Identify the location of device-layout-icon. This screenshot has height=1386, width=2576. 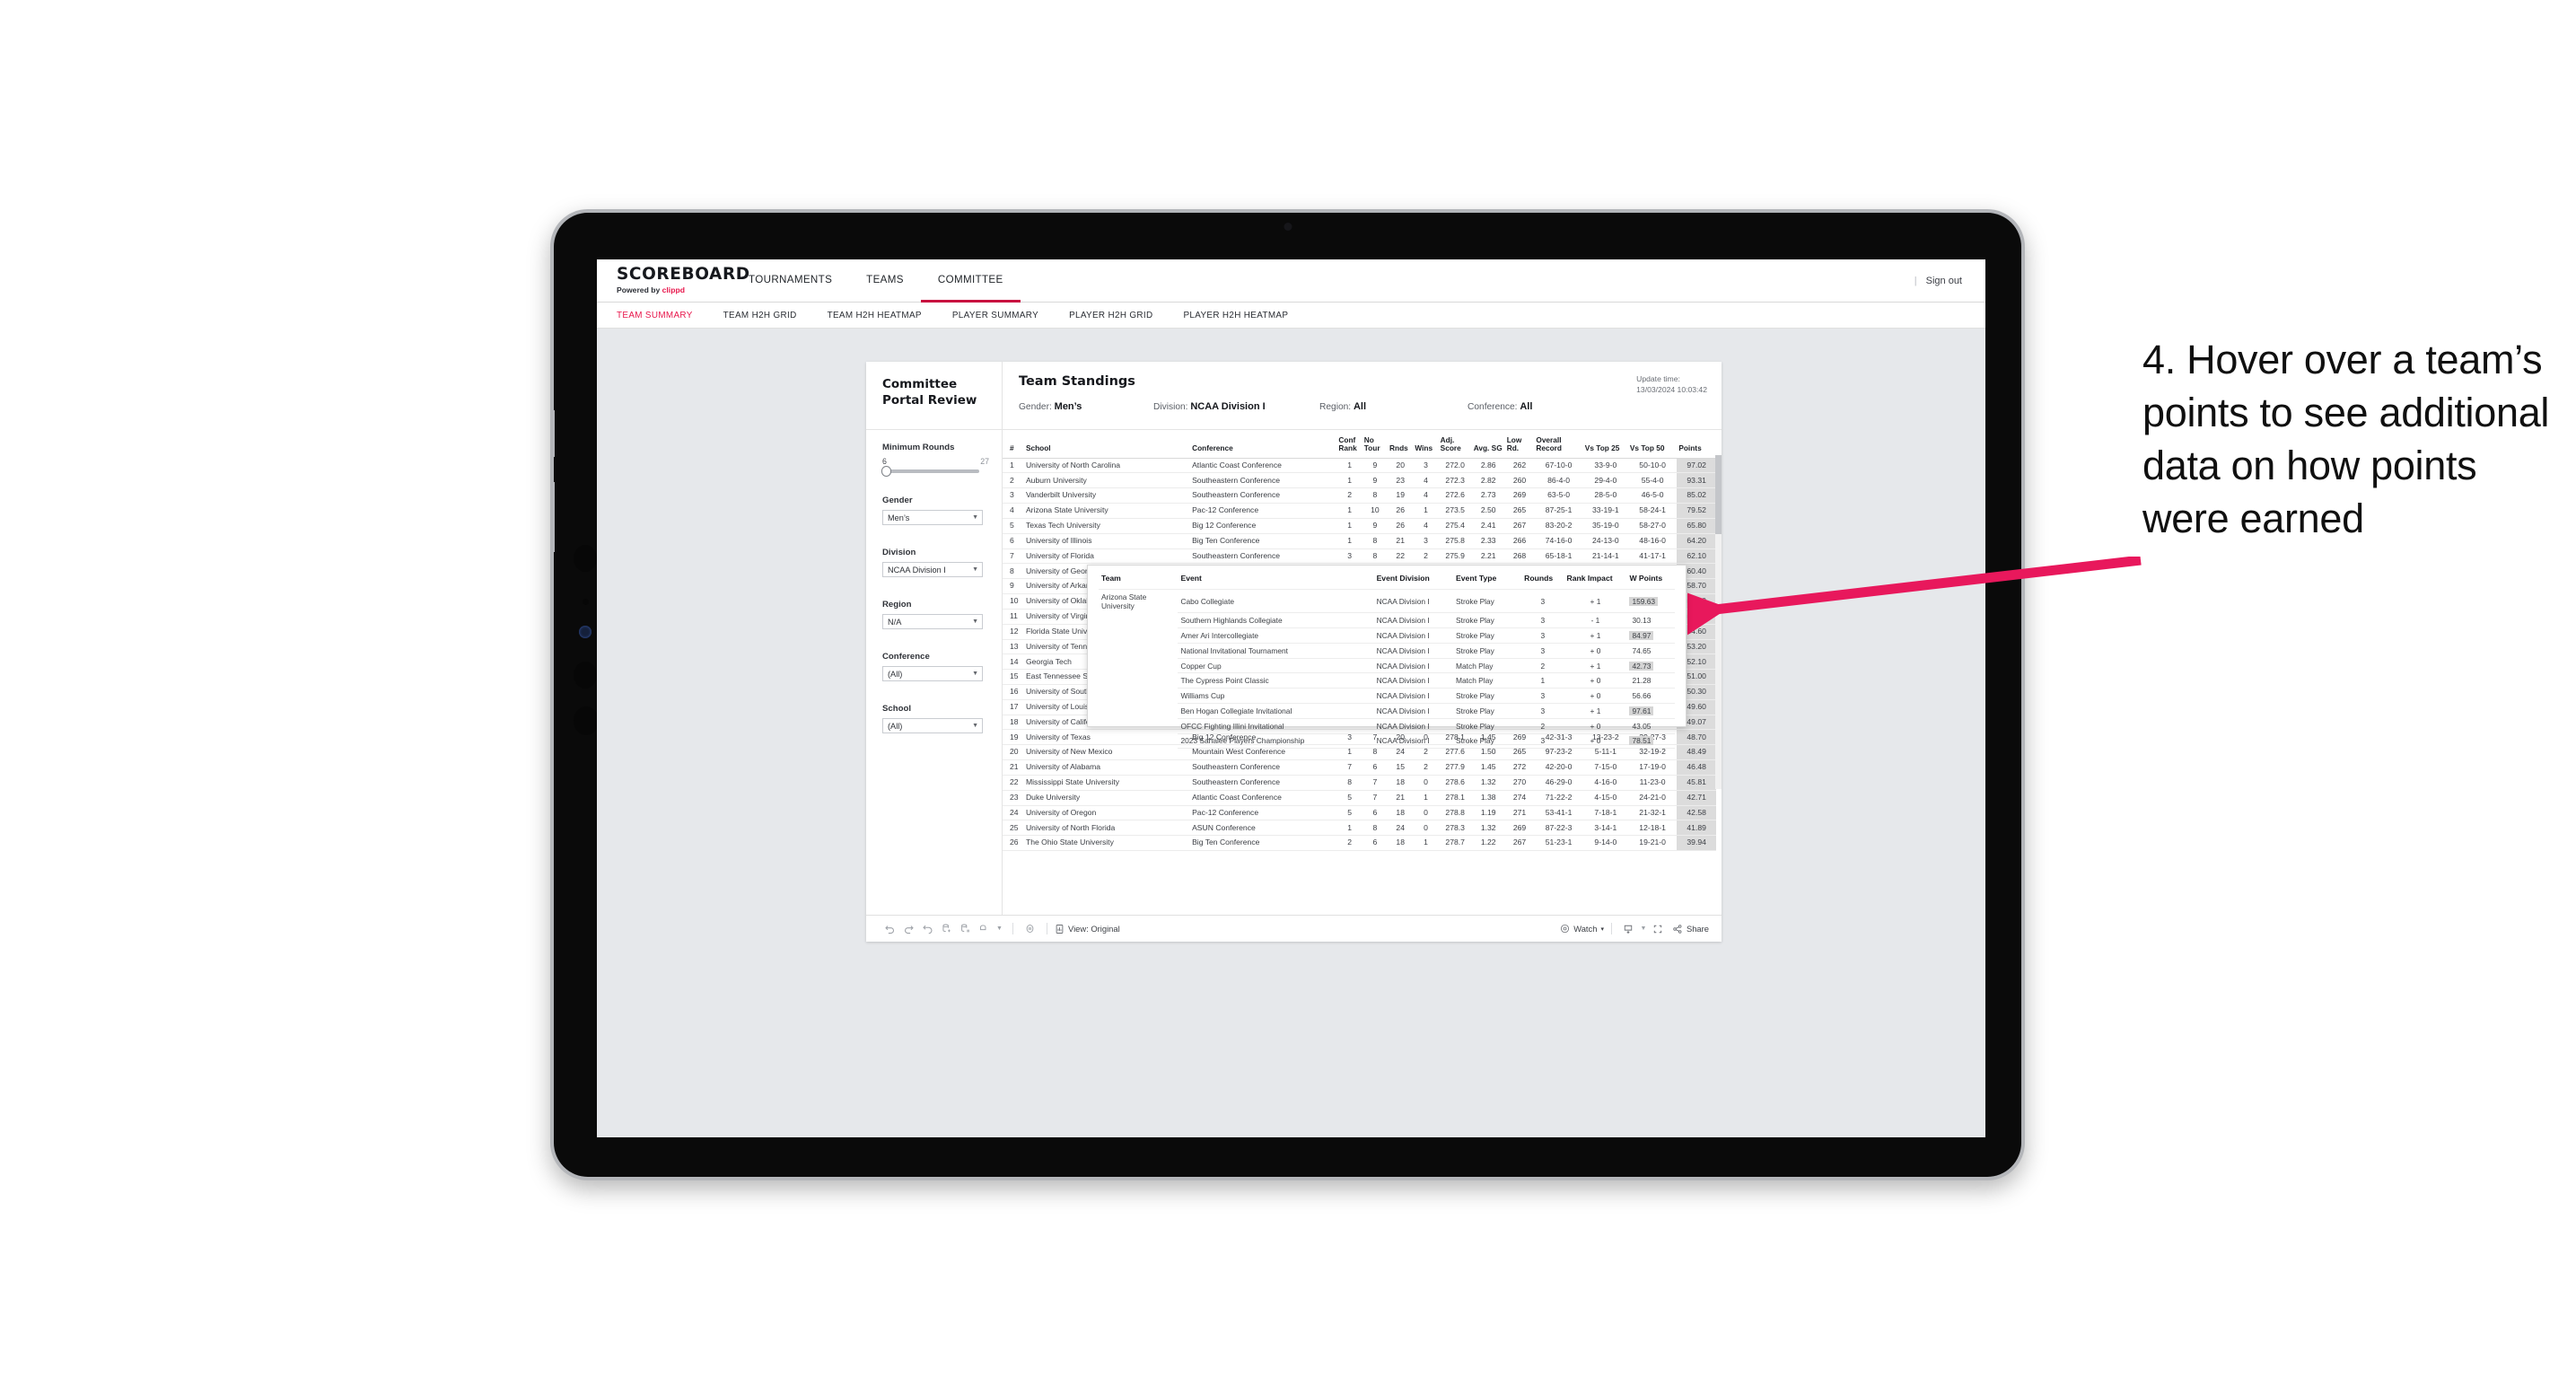
(984, 929).